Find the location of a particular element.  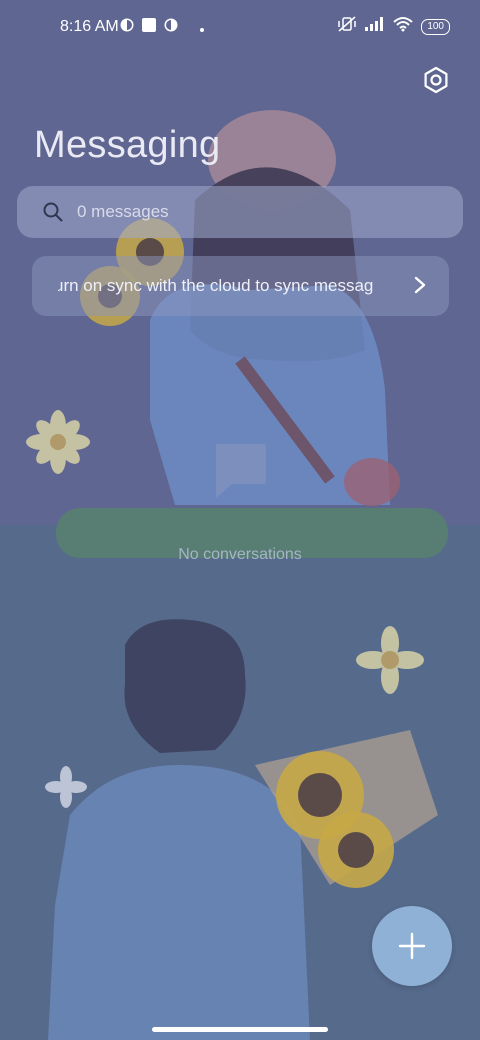

empty-state-text: No conversations is located at coordinates (240, 554).